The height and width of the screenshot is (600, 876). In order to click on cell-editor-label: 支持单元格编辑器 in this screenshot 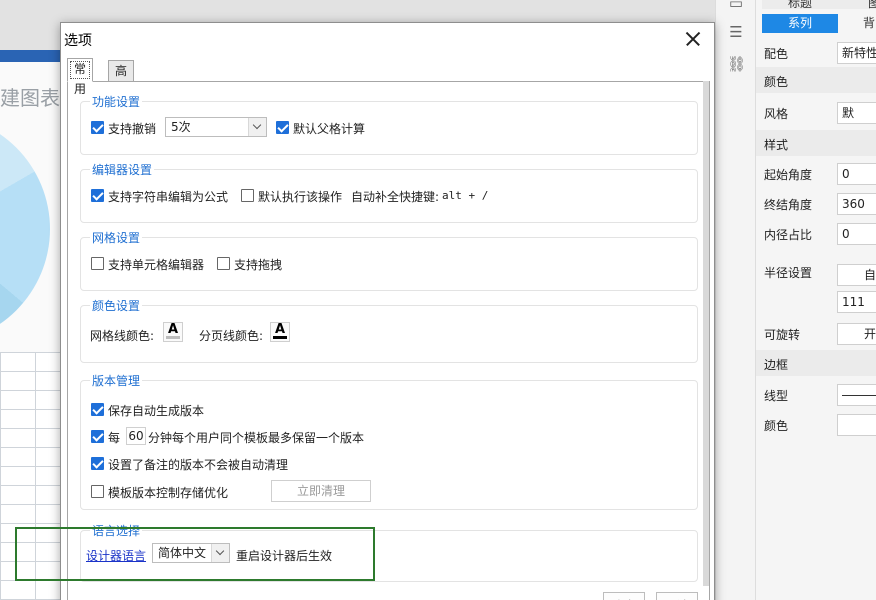, I will do `click(156, 265)`.